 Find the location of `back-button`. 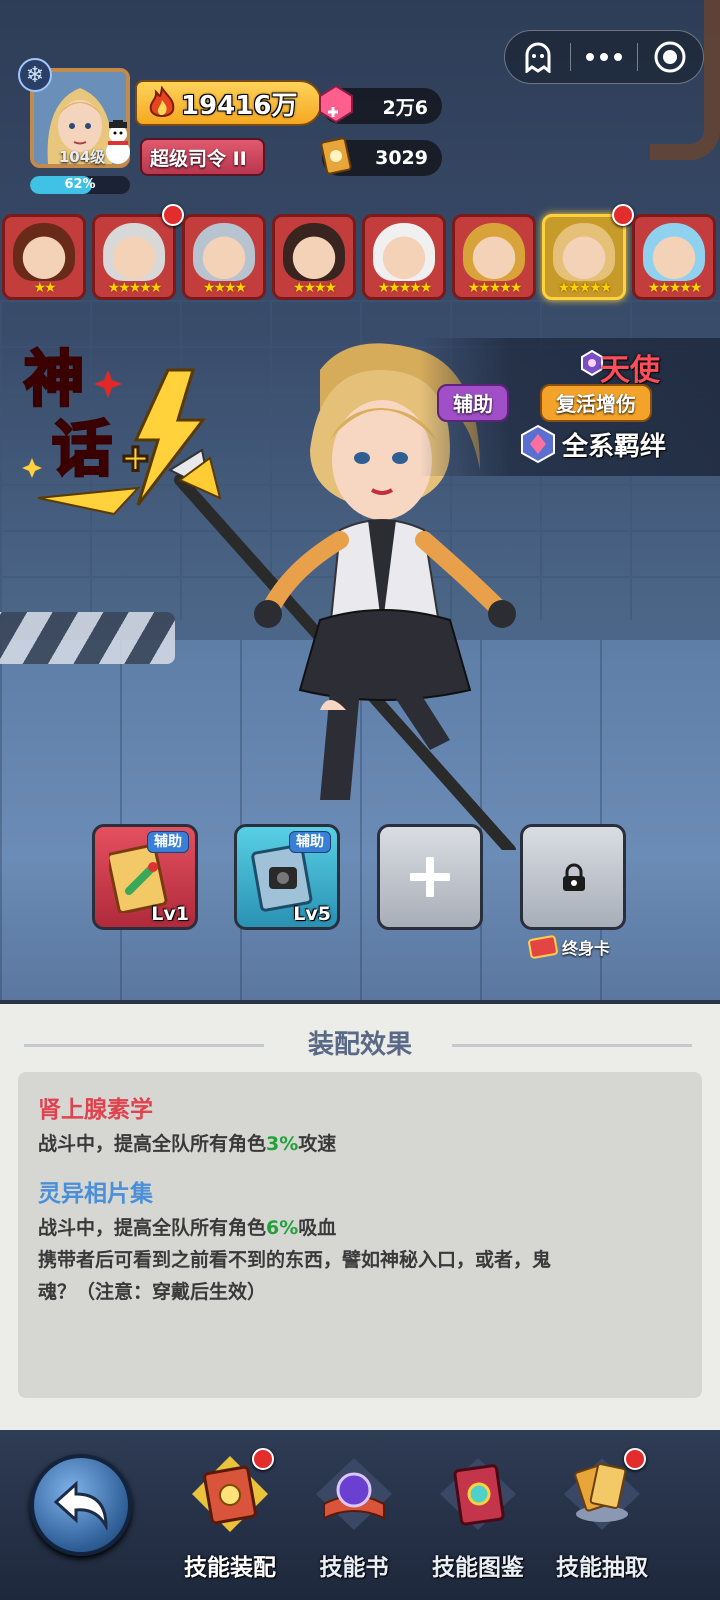

back-button is located at coordinates (81, 1505).